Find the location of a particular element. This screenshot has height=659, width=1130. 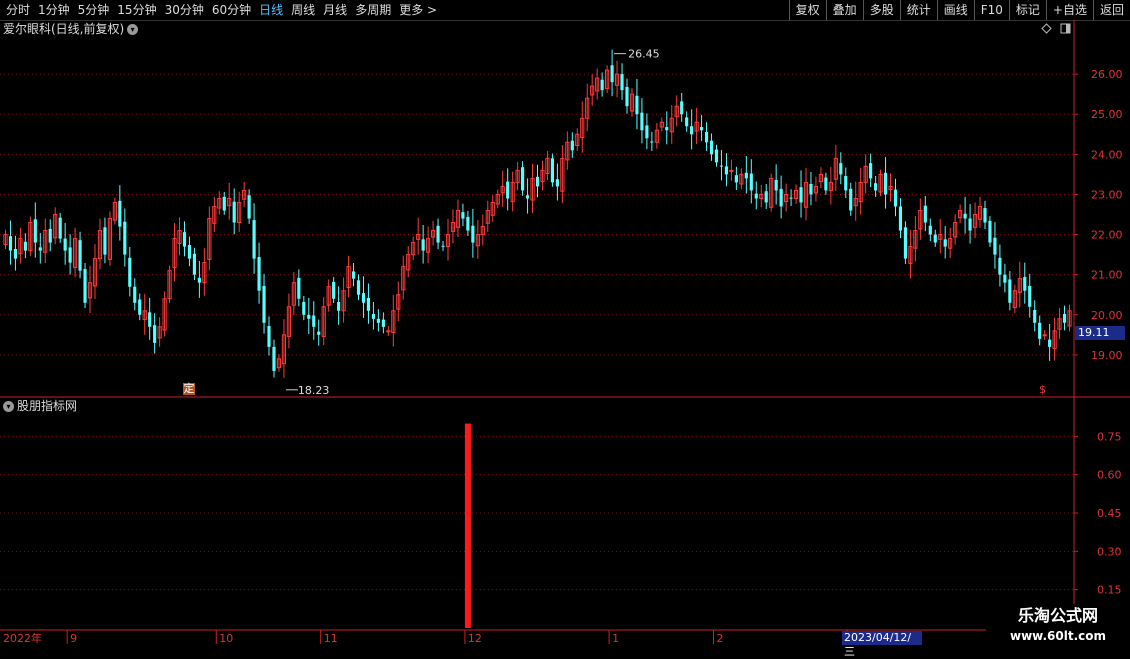

high-price-label: 26.45 is located at coordinates (644, 54).